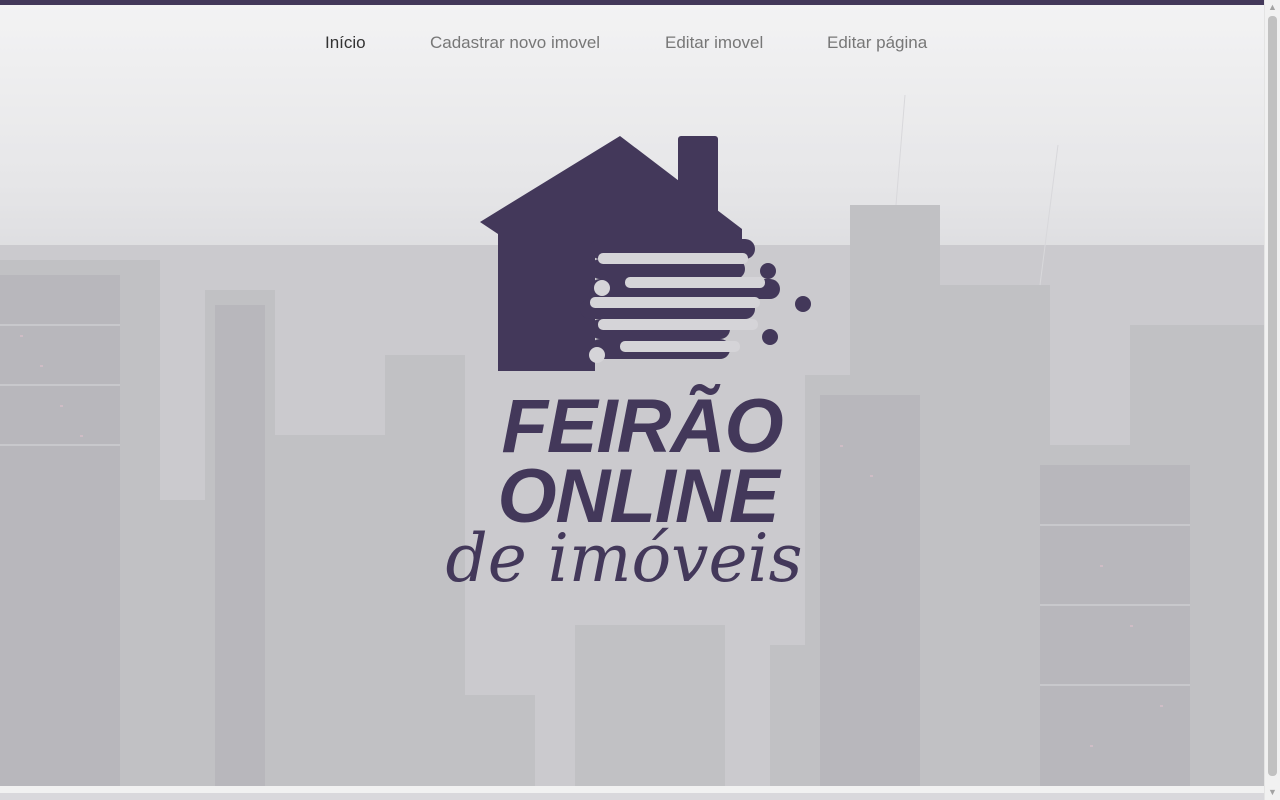 The height and width of the screenshot is (800, 1280). I want to click on vertical-scrollbar: ▲ ▼, so click(1272, 400).